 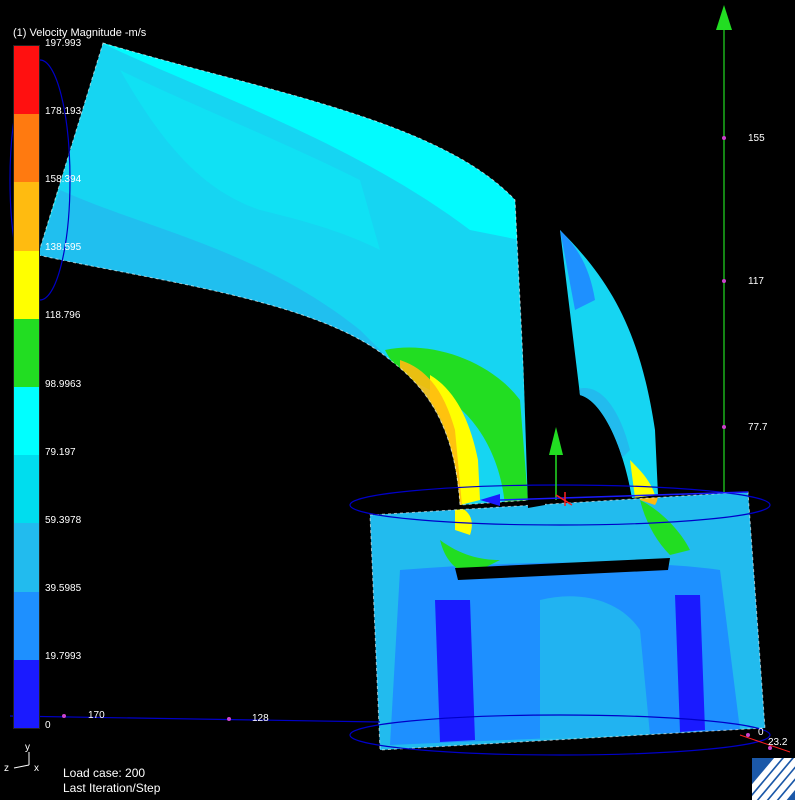 I want to click on triad-x-label: x, so click(x=36, y=768).